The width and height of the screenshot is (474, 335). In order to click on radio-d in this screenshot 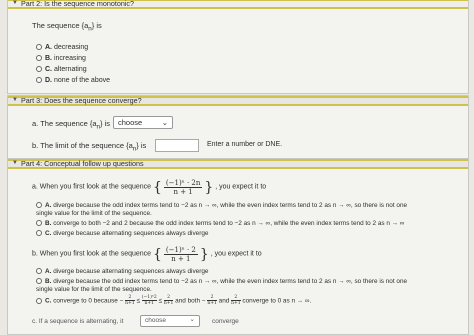, I will do `click(39, 80)`.